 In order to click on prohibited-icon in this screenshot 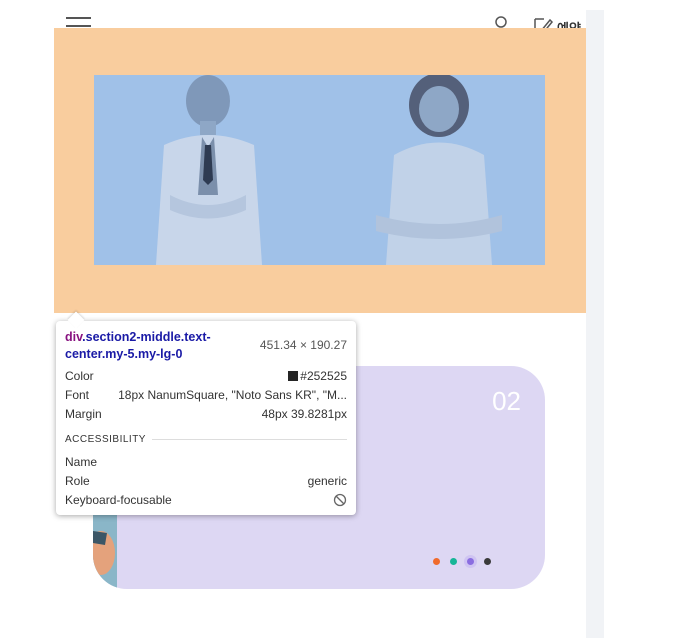, I will do `click(340, 500)`.